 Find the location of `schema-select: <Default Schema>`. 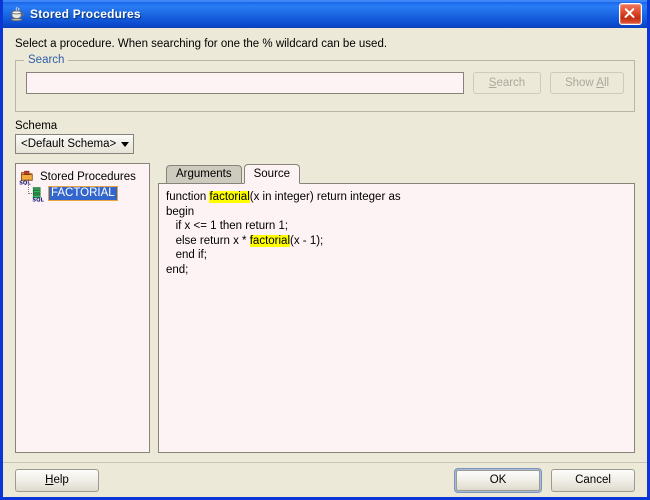

schema-select: <Default Schema> is located at coordinates (74, 144).